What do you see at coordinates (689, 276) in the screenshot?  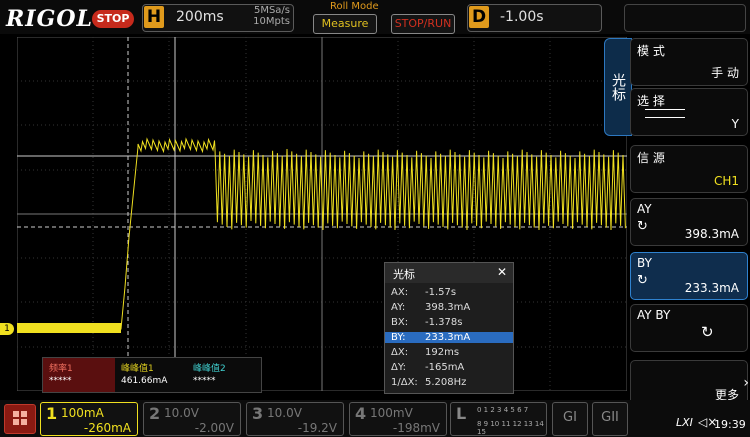 I see `cursor-menu-item: BY 233.3mA ↻` at bounding box center [689, 276].